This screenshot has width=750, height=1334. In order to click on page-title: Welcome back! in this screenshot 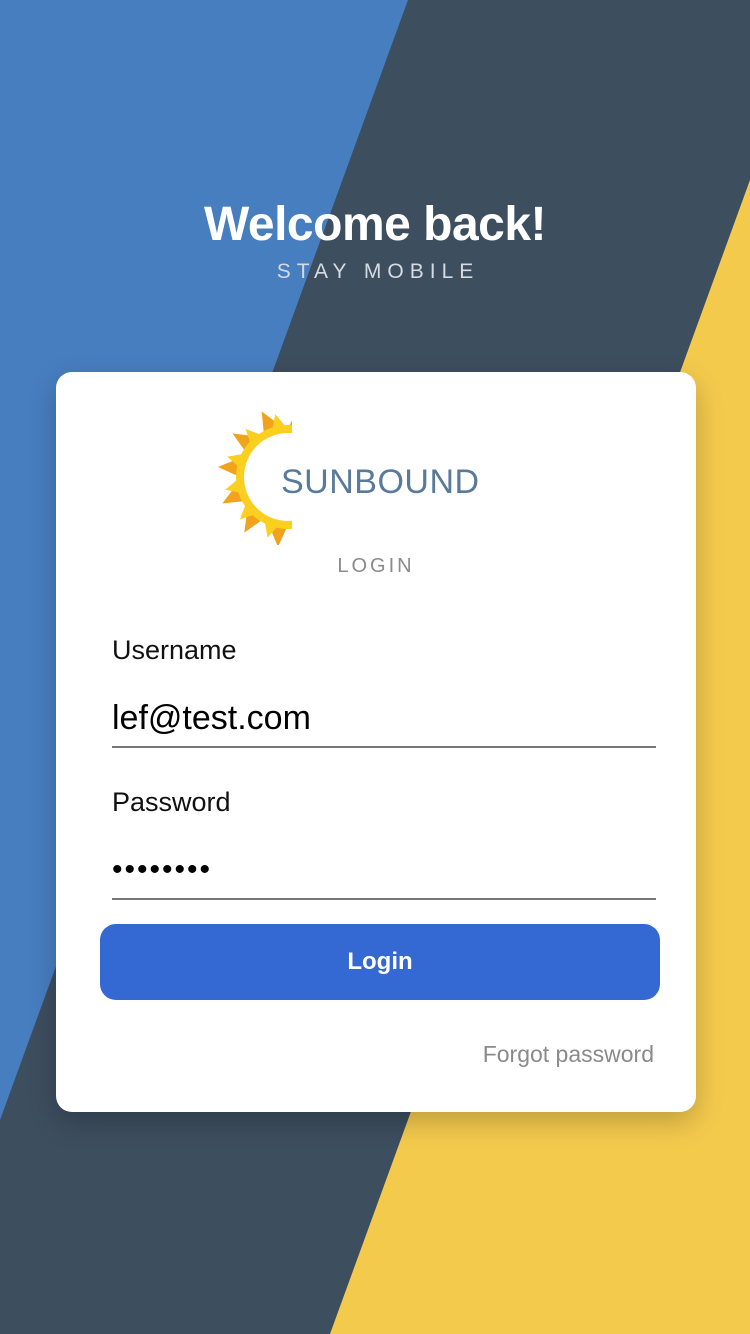, I will do `click(375, 224)`.